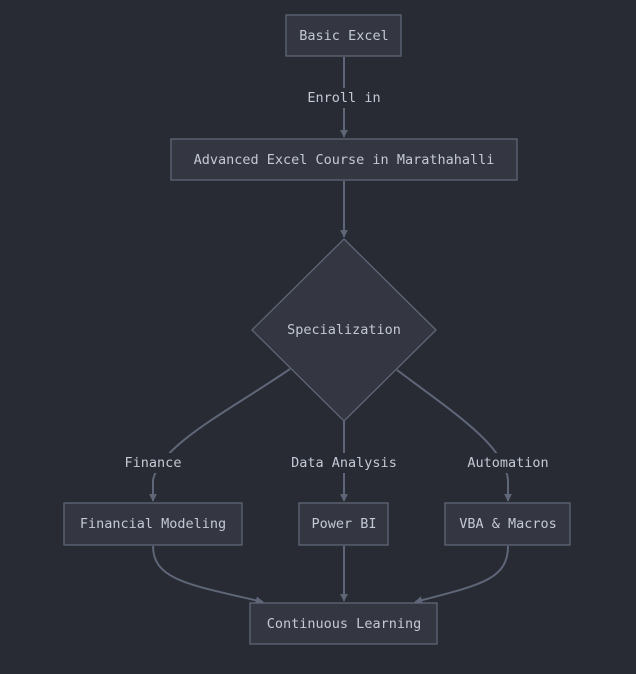  I want to click on node-label: Power BI, so click(343, 524).